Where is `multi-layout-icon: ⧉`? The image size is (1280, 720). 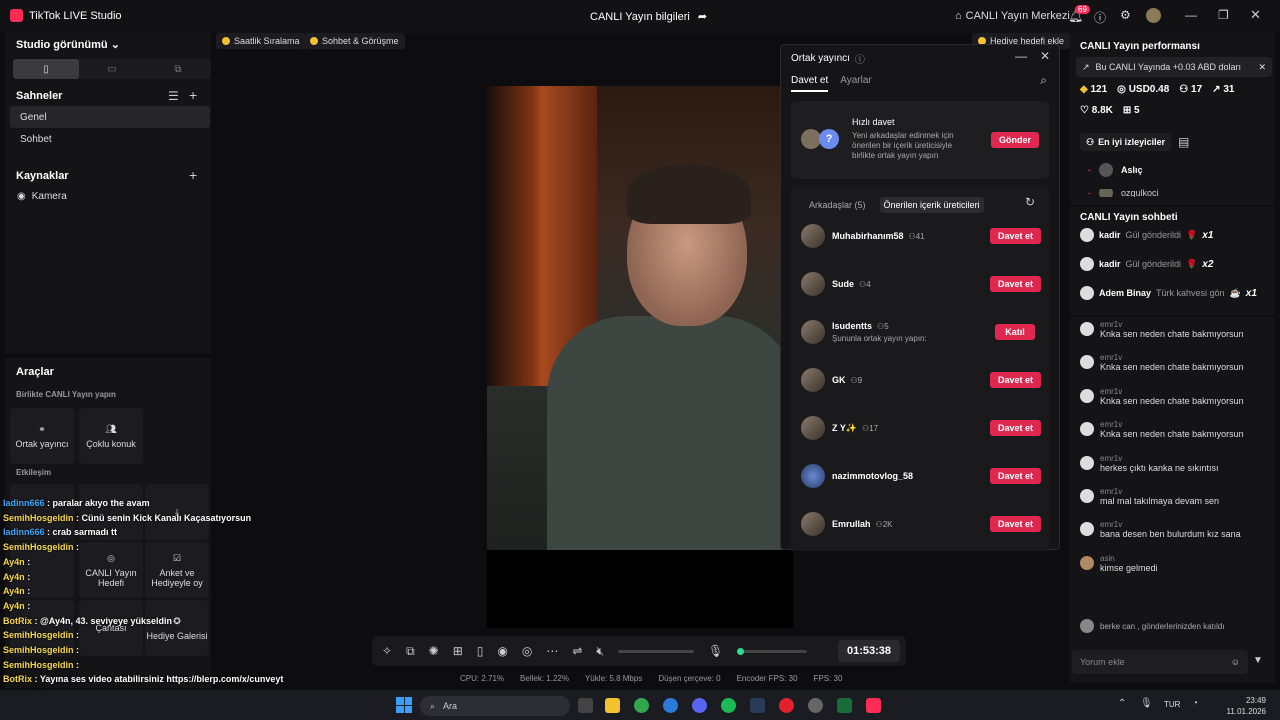 multi-layout-icon: ⧉ is located at coordinates (178, 69).